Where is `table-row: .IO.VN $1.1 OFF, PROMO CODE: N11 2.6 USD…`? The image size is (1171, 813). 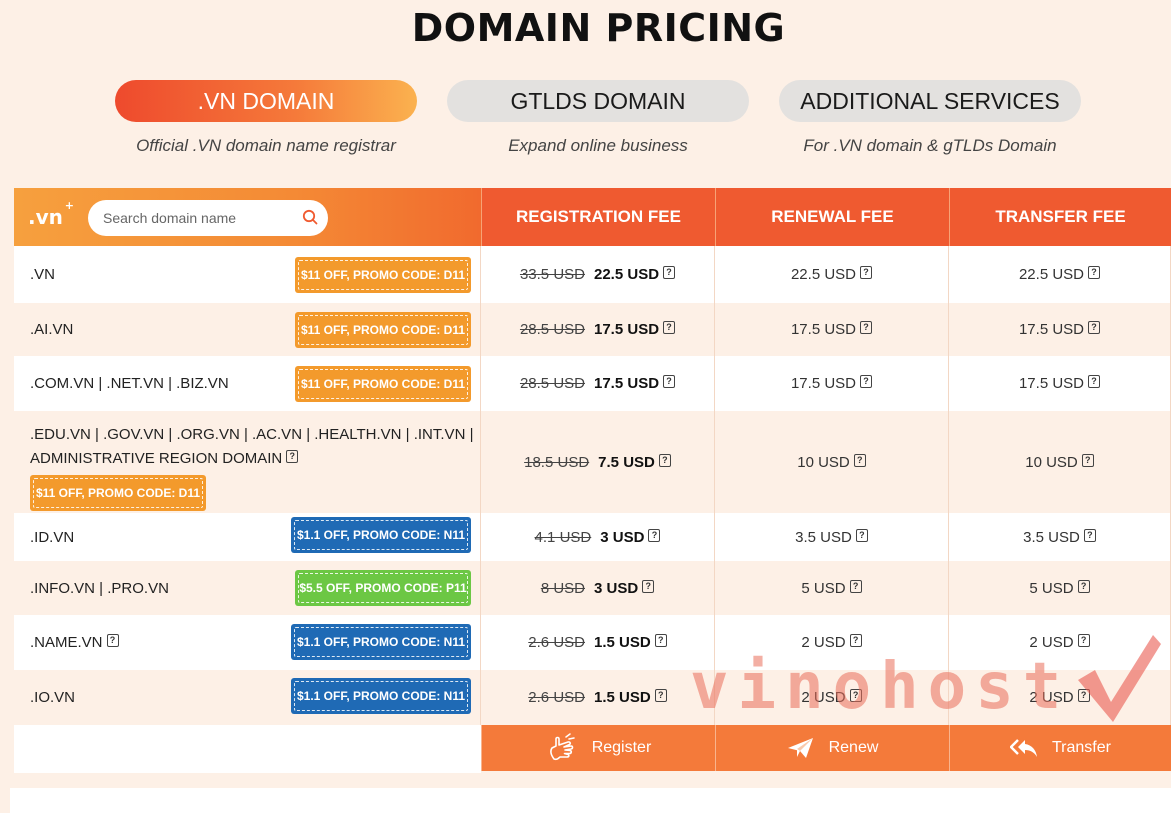 table-row: .IO.VN $1.1 OFF, PROMO CODE: N11 2.6 USD… is located at coordinates (592, 697).